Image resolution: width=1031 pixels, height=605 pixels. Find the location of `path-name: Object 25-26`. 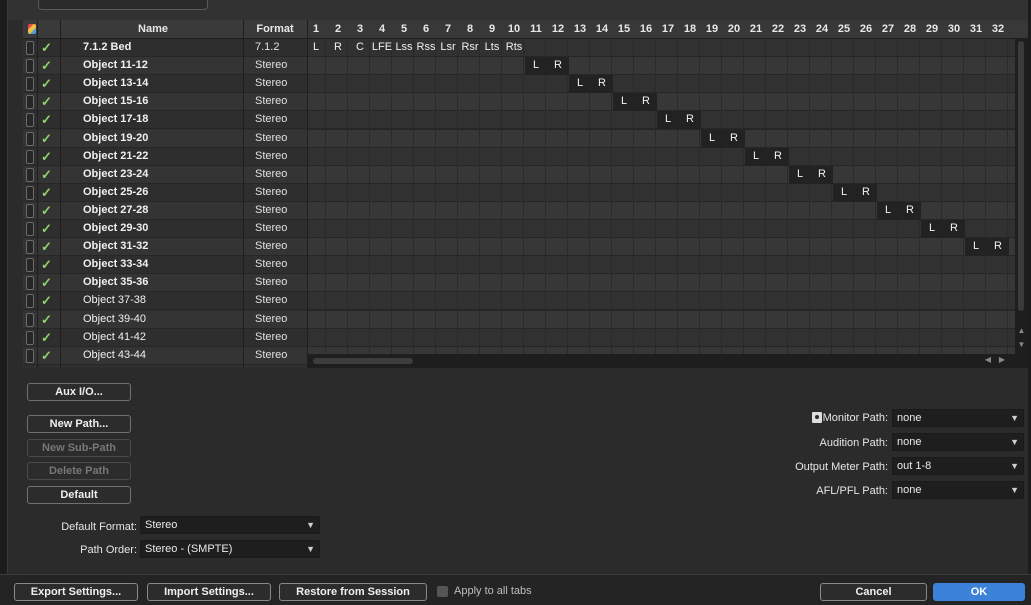

path-name: Object 25-26 is located at coordinates (115, 192).